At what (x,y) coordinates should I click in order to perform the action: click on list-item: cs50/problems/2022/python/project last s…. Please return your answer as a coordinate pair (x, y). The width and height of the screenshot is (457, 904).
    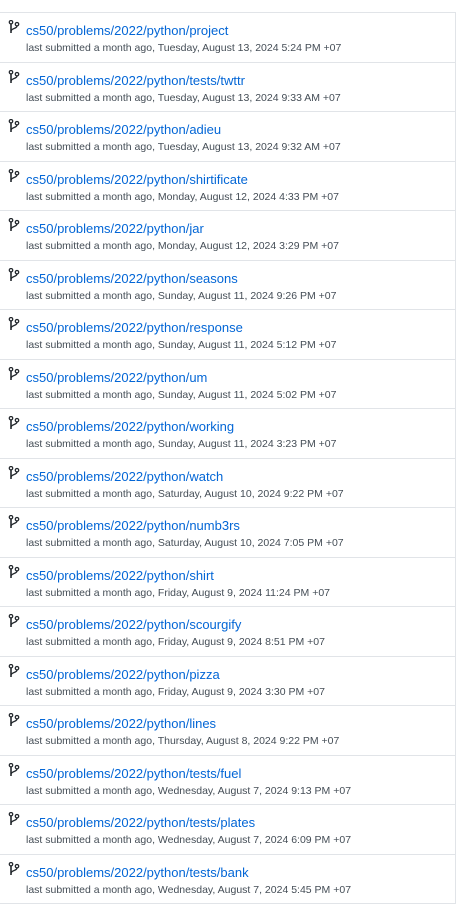
    Looking at the image, I should click on (227, 38).